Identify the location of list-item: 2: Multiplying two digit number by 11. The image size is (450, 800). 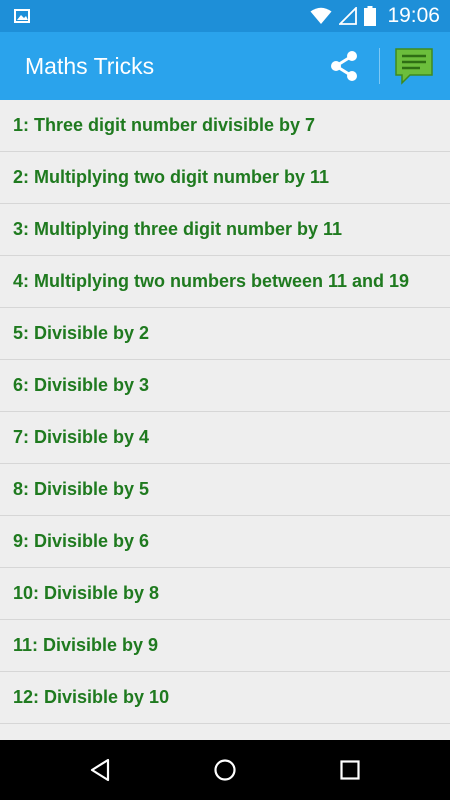
(225, 178).